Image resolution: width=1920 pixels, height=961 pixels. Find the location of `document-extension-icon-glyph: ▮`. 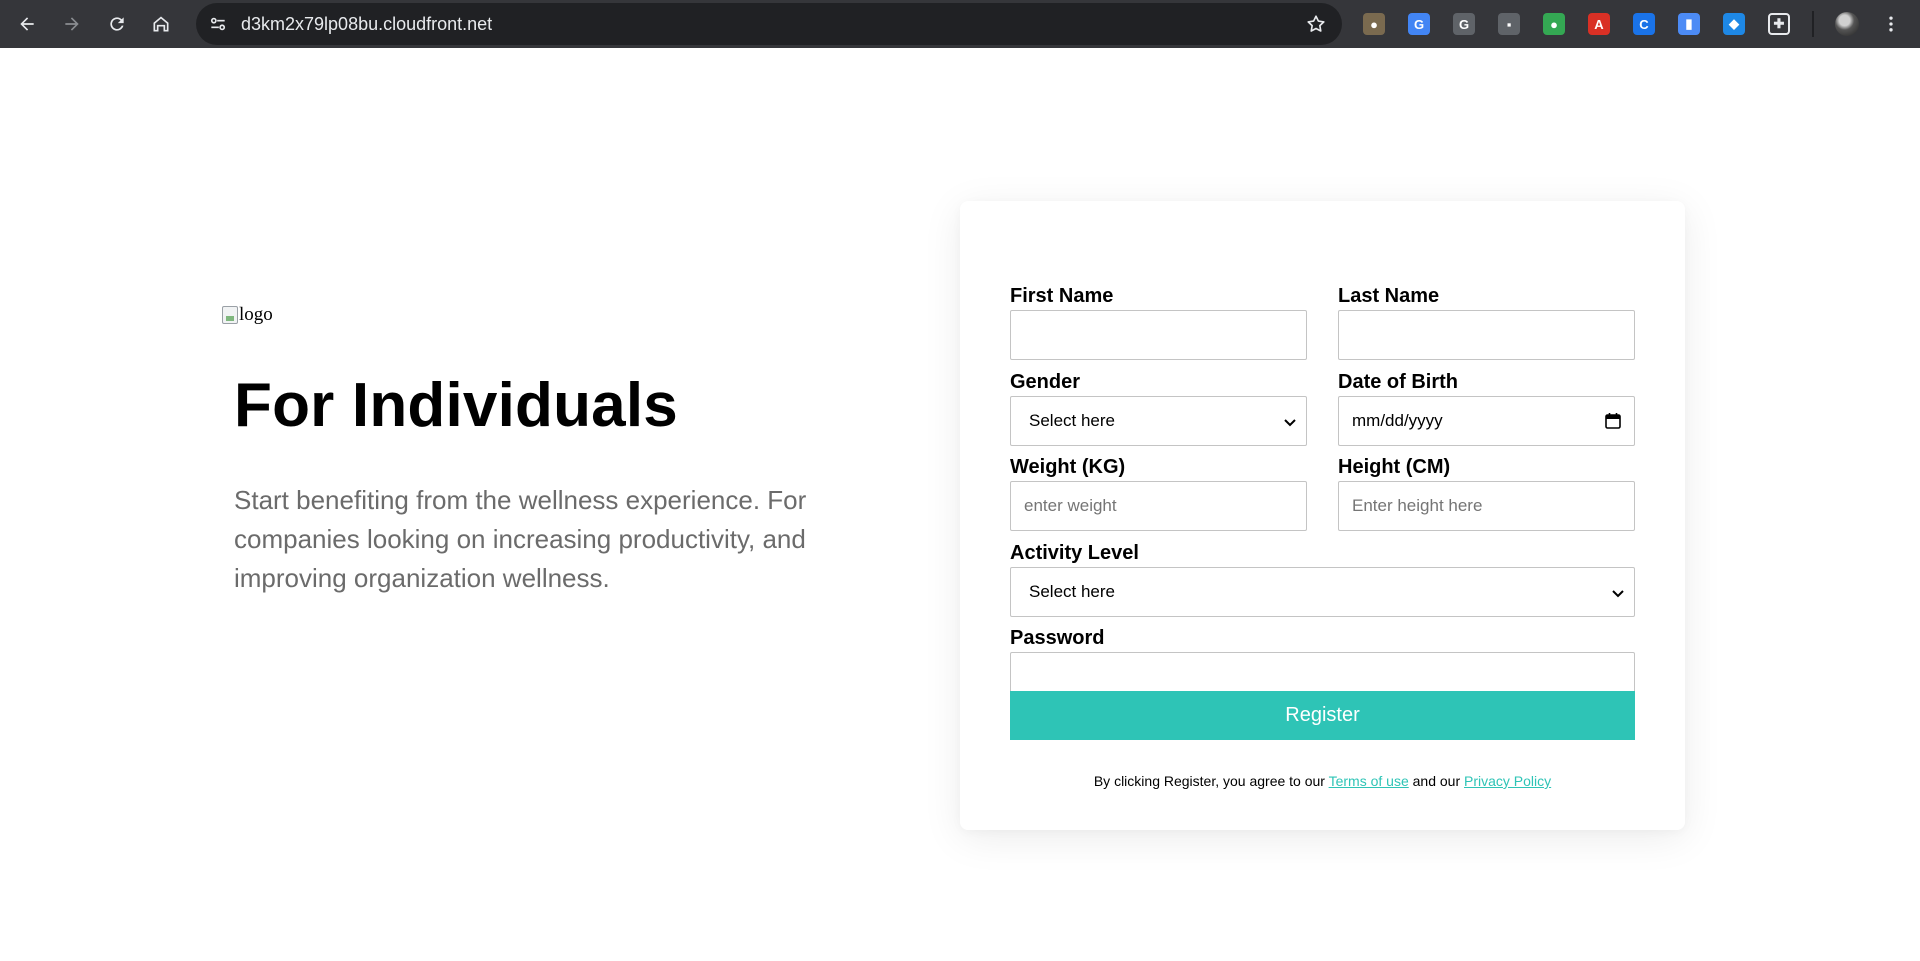

document-extension-icon-glyph: ▮ is located at coordinates (1689, 24).